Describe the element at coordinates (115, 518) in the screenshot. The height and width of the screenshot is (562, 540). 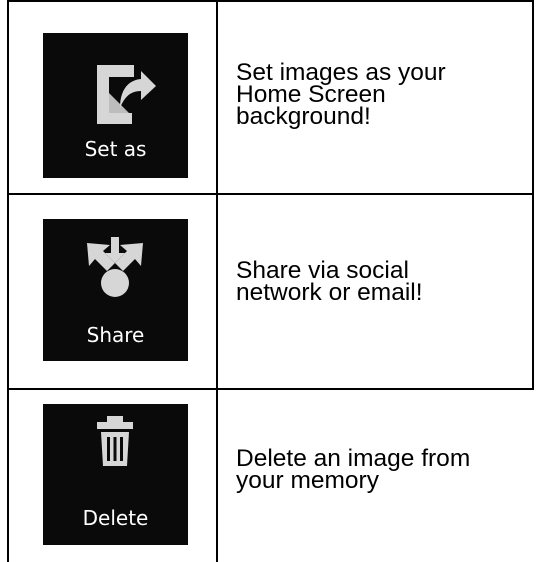
I see `delete-label: Delete` at that location.